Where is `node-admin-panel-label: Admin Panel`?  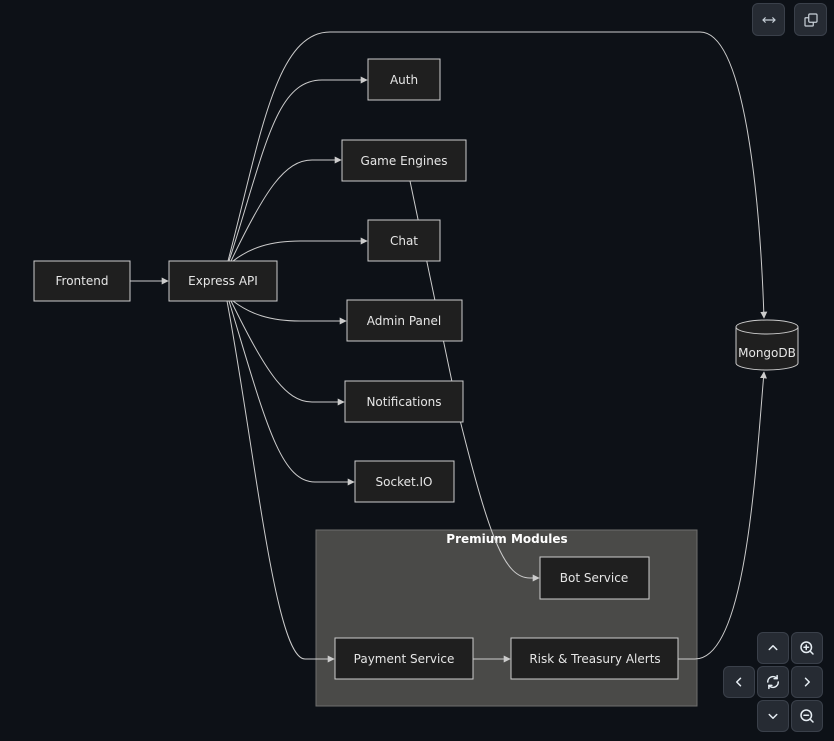
node-admin-panel-label: Admin Panel is located at coordinates (404, 321).